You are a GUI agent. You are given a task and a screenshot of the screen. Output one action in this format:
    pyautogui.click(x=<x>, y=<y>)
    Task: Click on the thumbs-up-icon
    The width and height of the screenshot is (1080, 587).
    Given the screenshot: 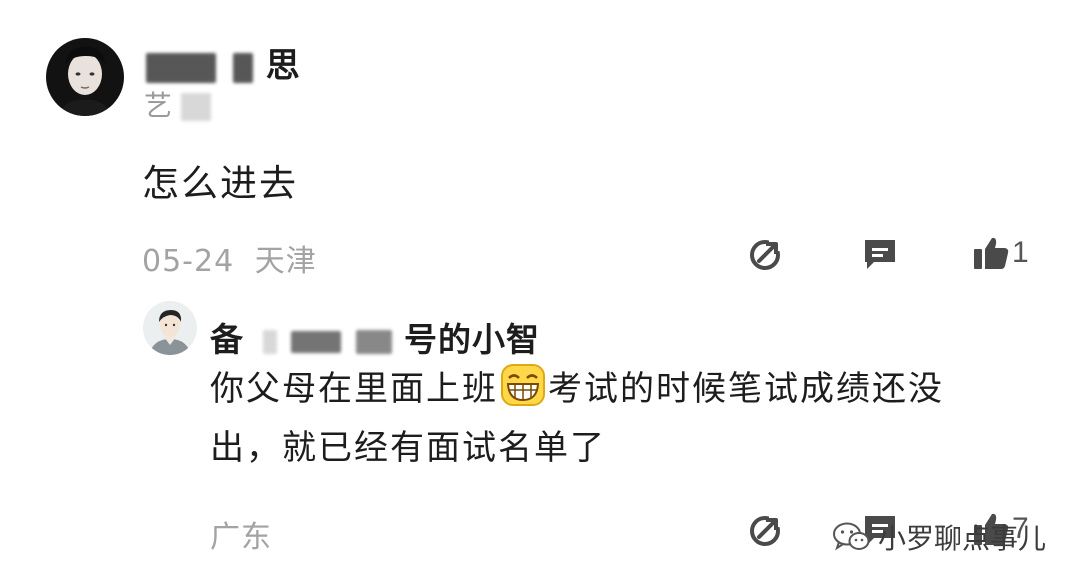 What is the action you would take?
    pyautogui.click(x=991, y=253)
    